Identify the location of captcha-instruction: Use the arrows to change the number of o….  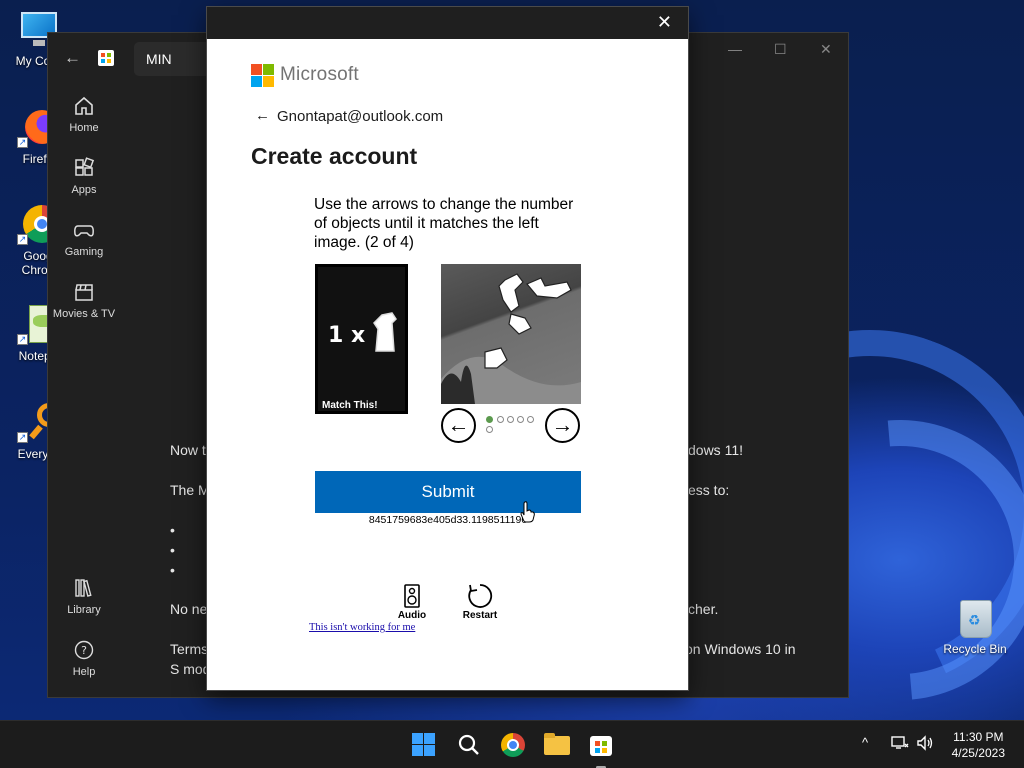
(444, 223).